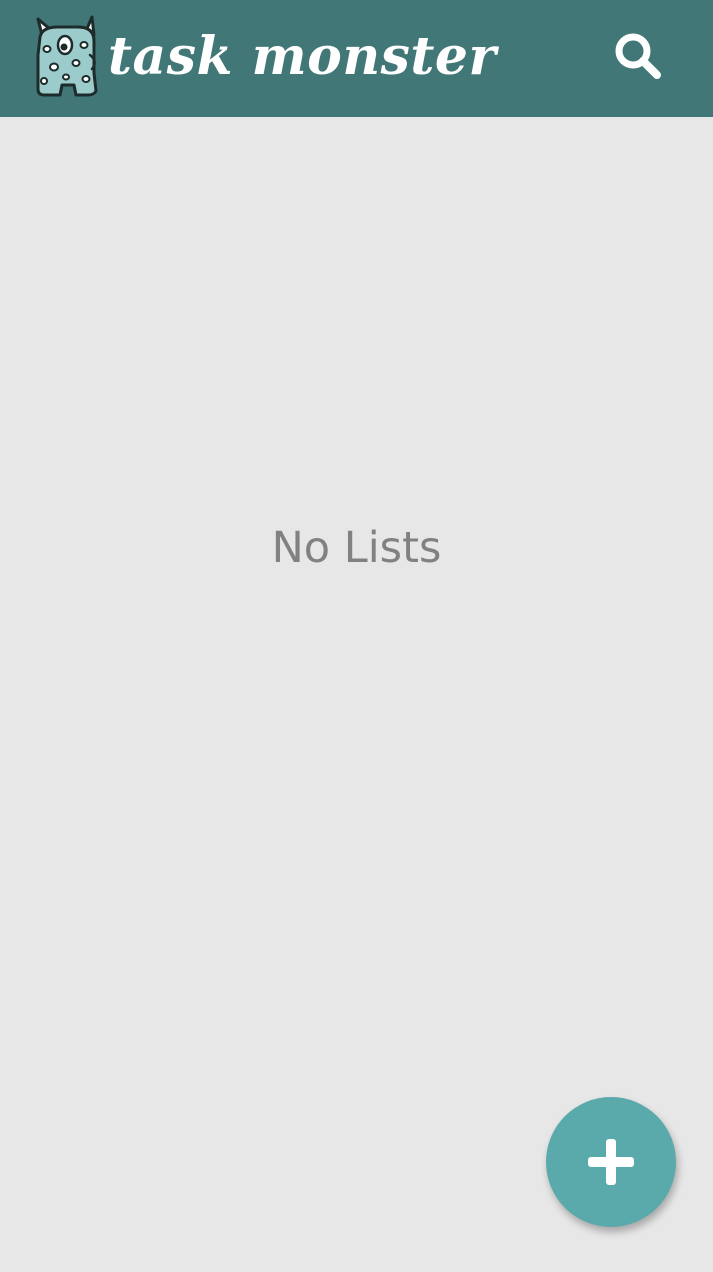 The image size is (713, 1272). What do you see at coordinates (66, 56) in the screenshot?
I see `monster-logo-icon` at bounding box center [66, 56].